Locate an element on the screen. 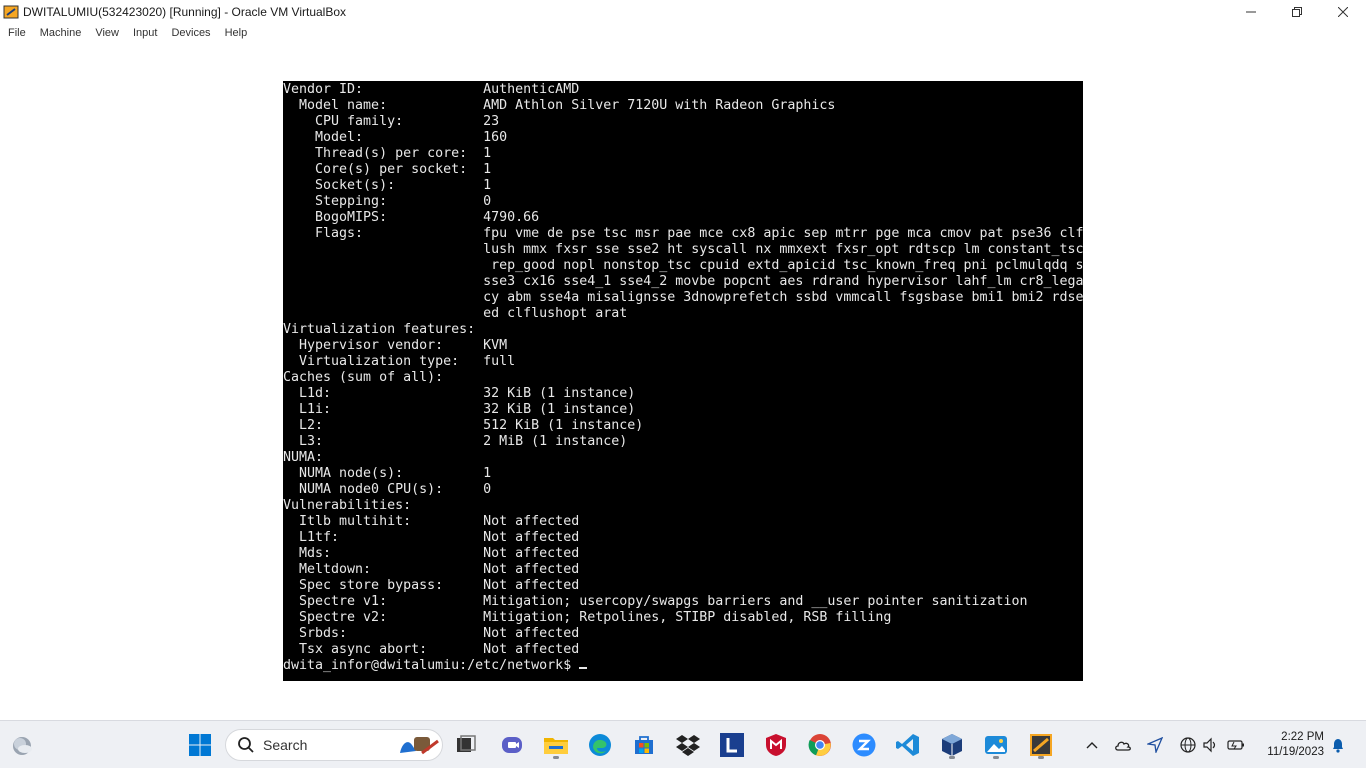  minimize-icon is located at coordinates (1251, 11).